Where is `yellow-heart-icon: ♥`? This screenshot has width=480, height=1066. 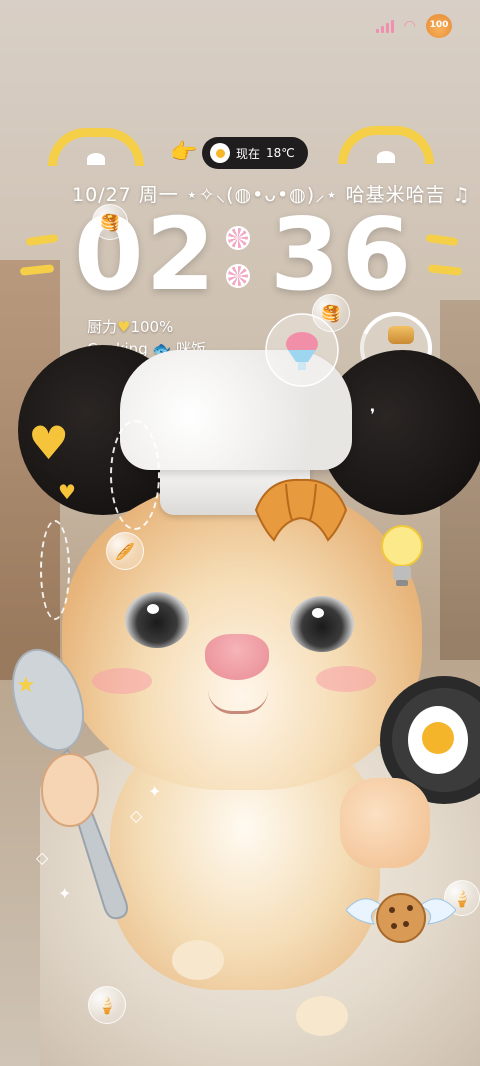
yellow-heart-icon: ♥ is located at coordinates (49, 443).